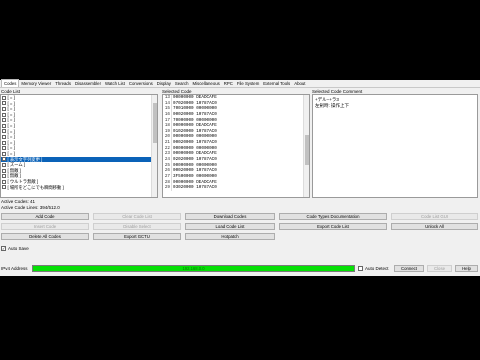 This screenshot has height=360, width=480. I want to click on tab-conversions: Conversions, so click(141, 83).